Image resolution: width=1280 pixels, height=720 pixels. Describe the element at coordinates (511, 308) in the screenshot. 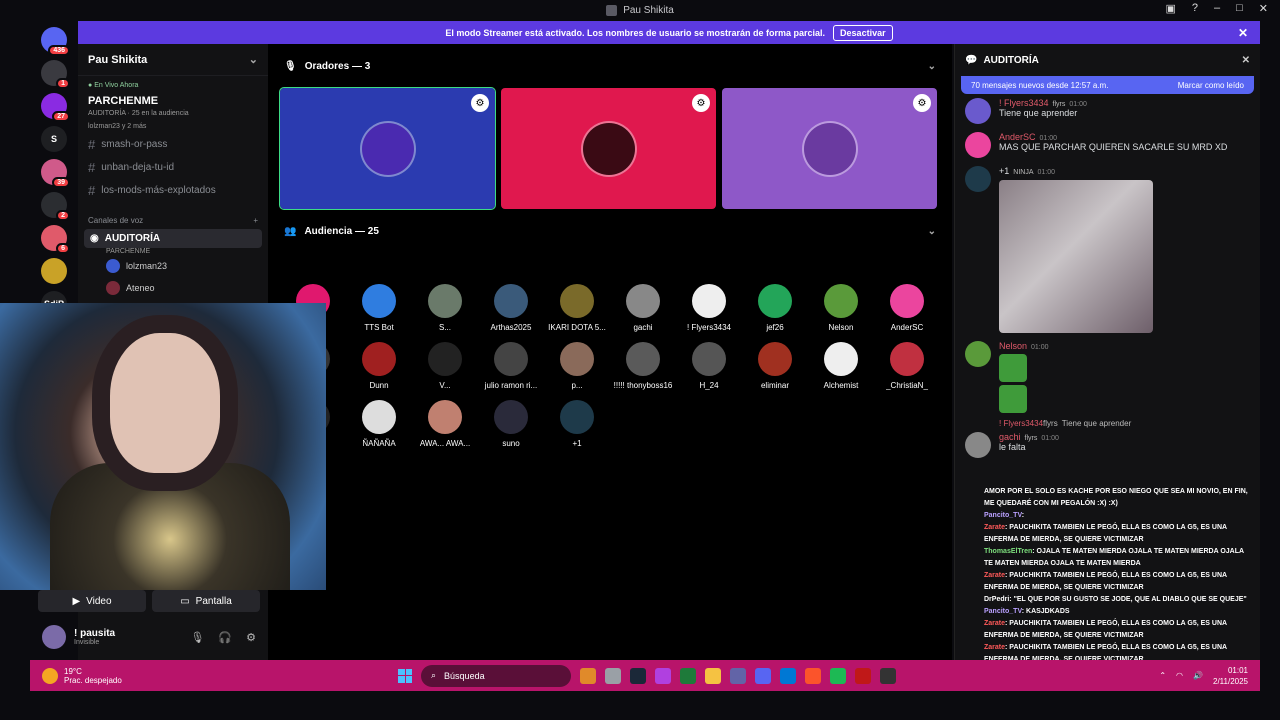

I see `audience-member: Arthas2025` at that location.